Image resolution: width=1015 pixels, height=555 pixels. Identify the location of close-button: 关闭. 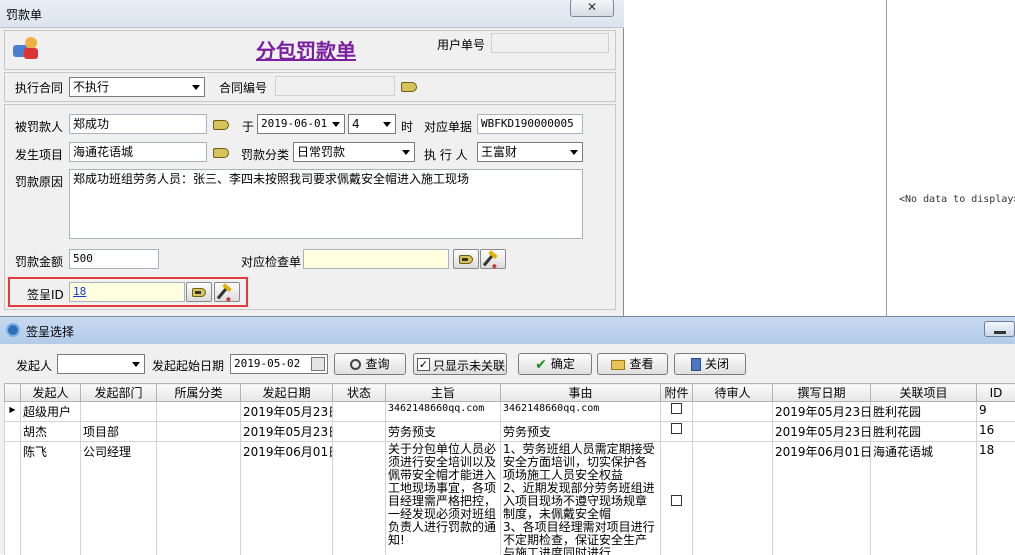
(710, 364).